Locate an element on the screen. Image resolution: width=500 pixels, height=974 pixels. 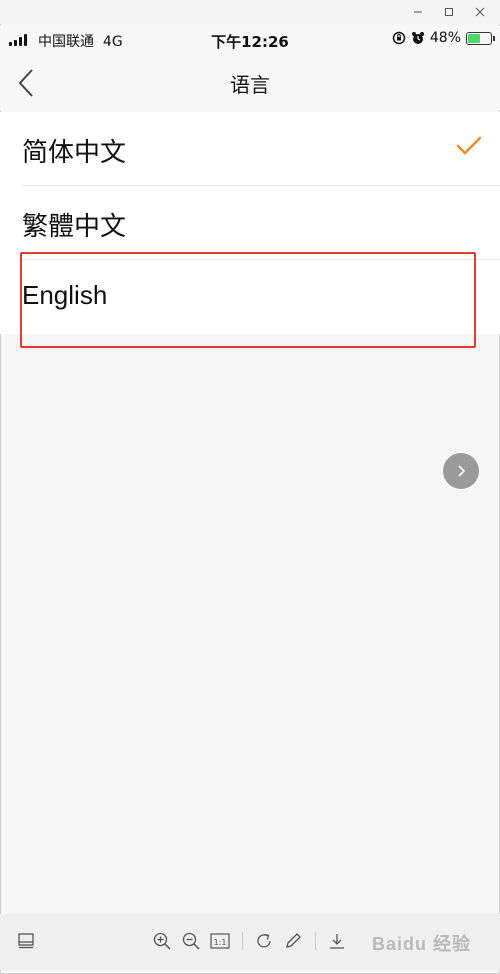
edit-button is located at coordinates (293, 941).